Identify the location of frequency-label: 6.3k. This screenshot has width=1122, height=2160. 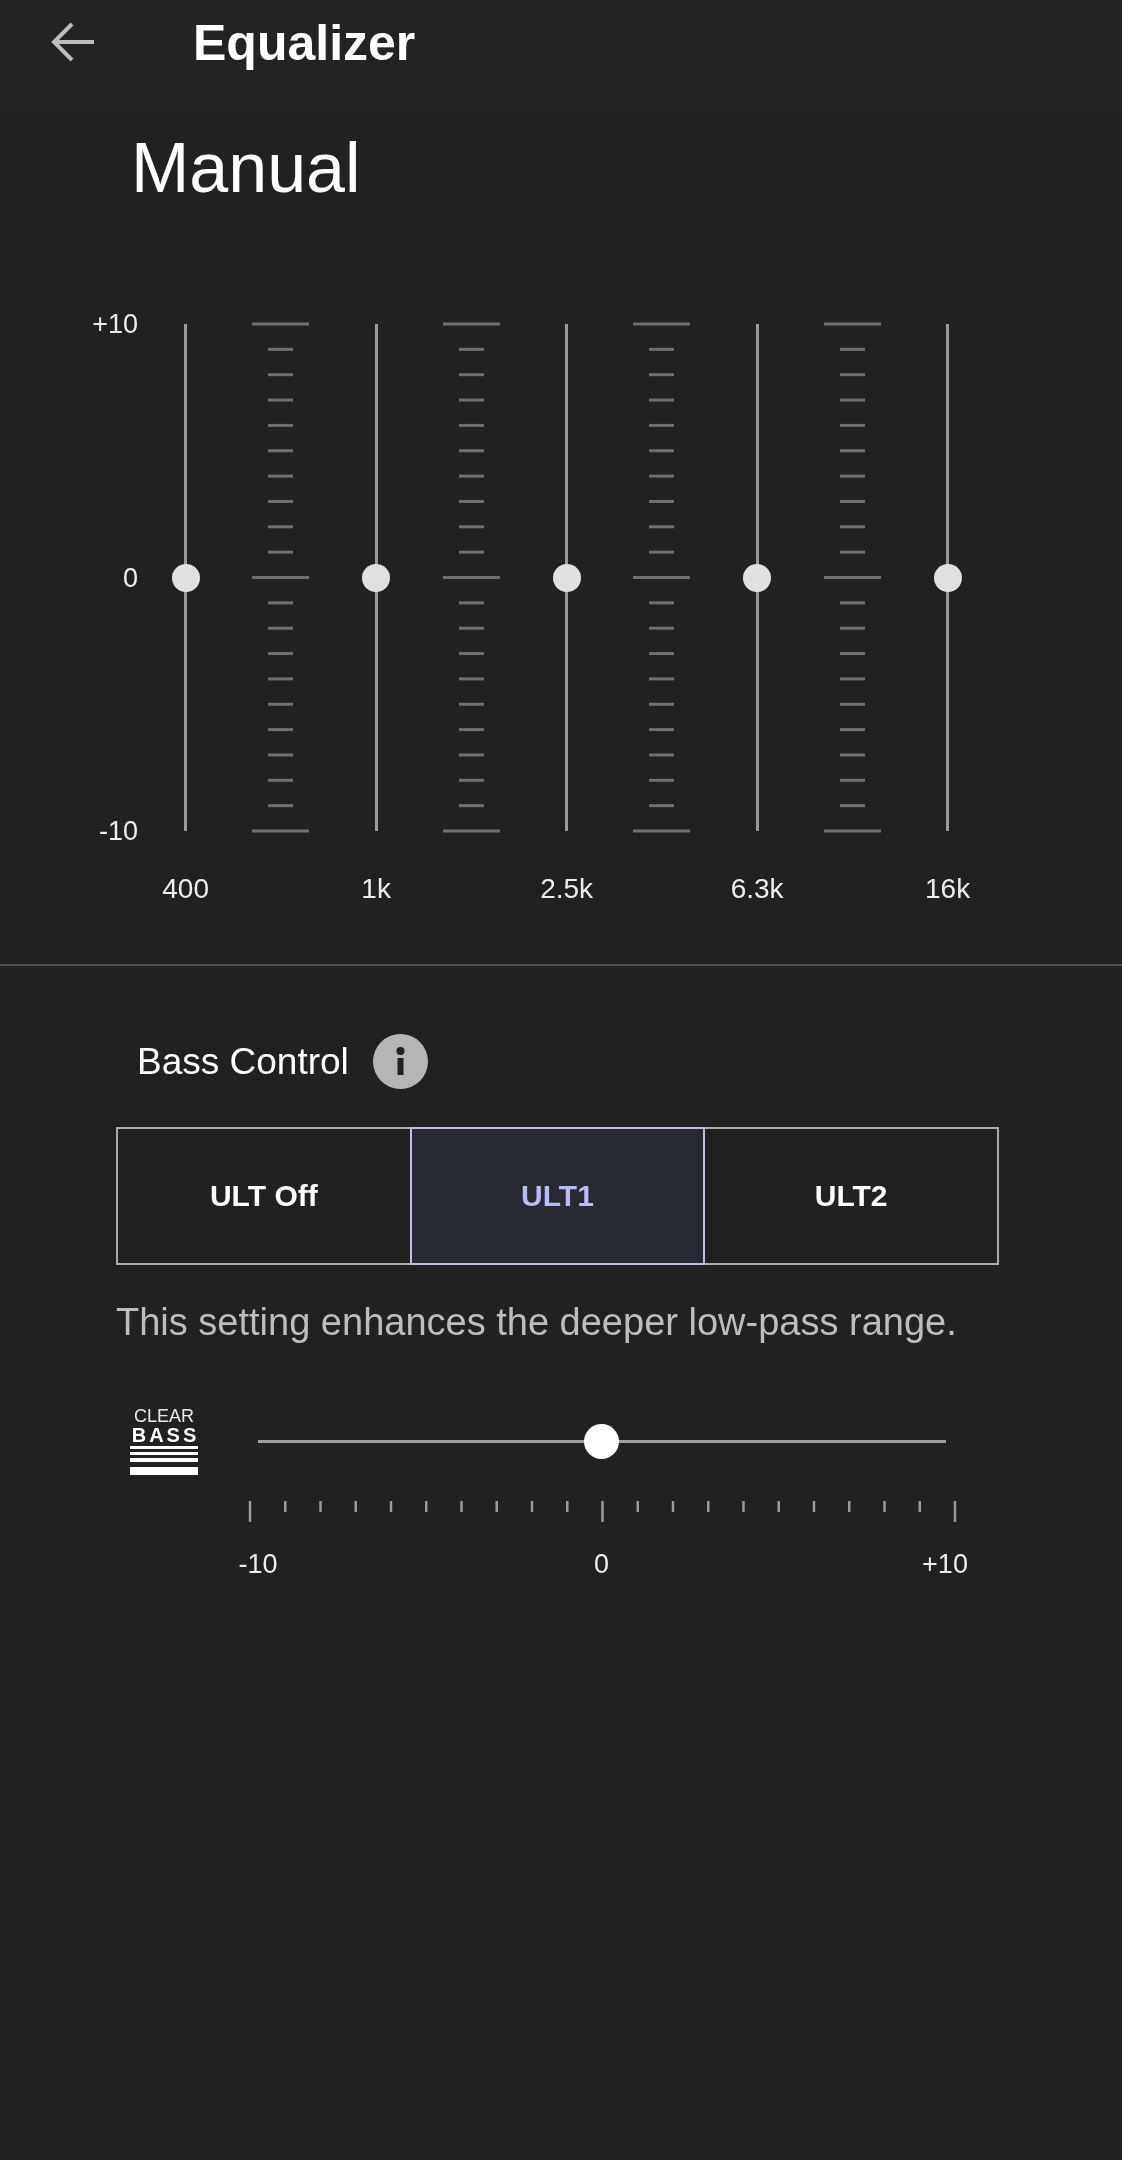
(757, 889).